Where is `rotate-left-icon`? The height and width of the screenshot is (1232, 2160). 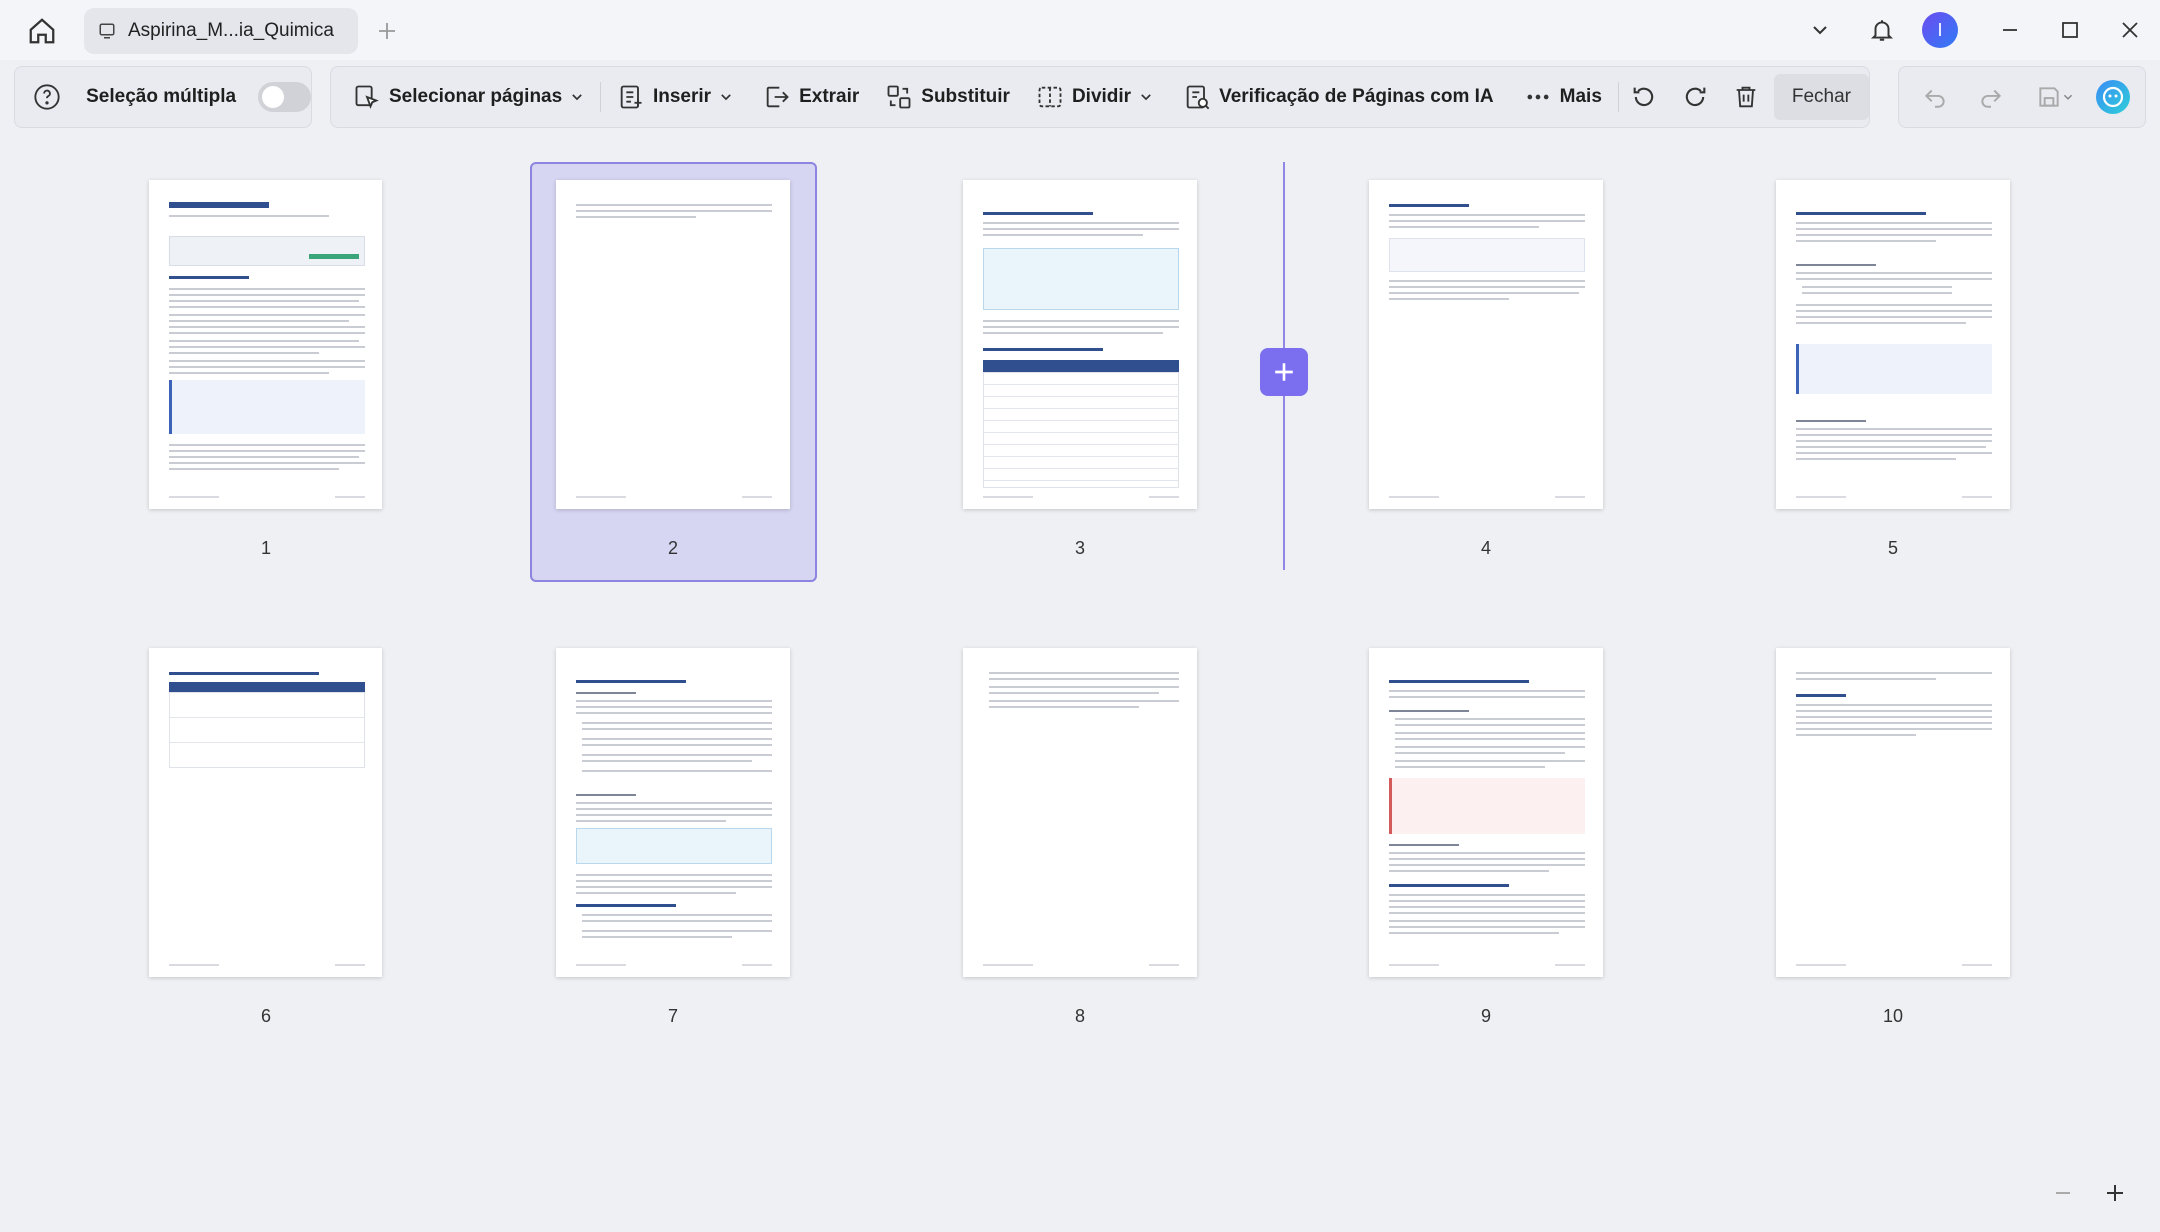 rotate-left-icon is located at coordinates (1643, 97).